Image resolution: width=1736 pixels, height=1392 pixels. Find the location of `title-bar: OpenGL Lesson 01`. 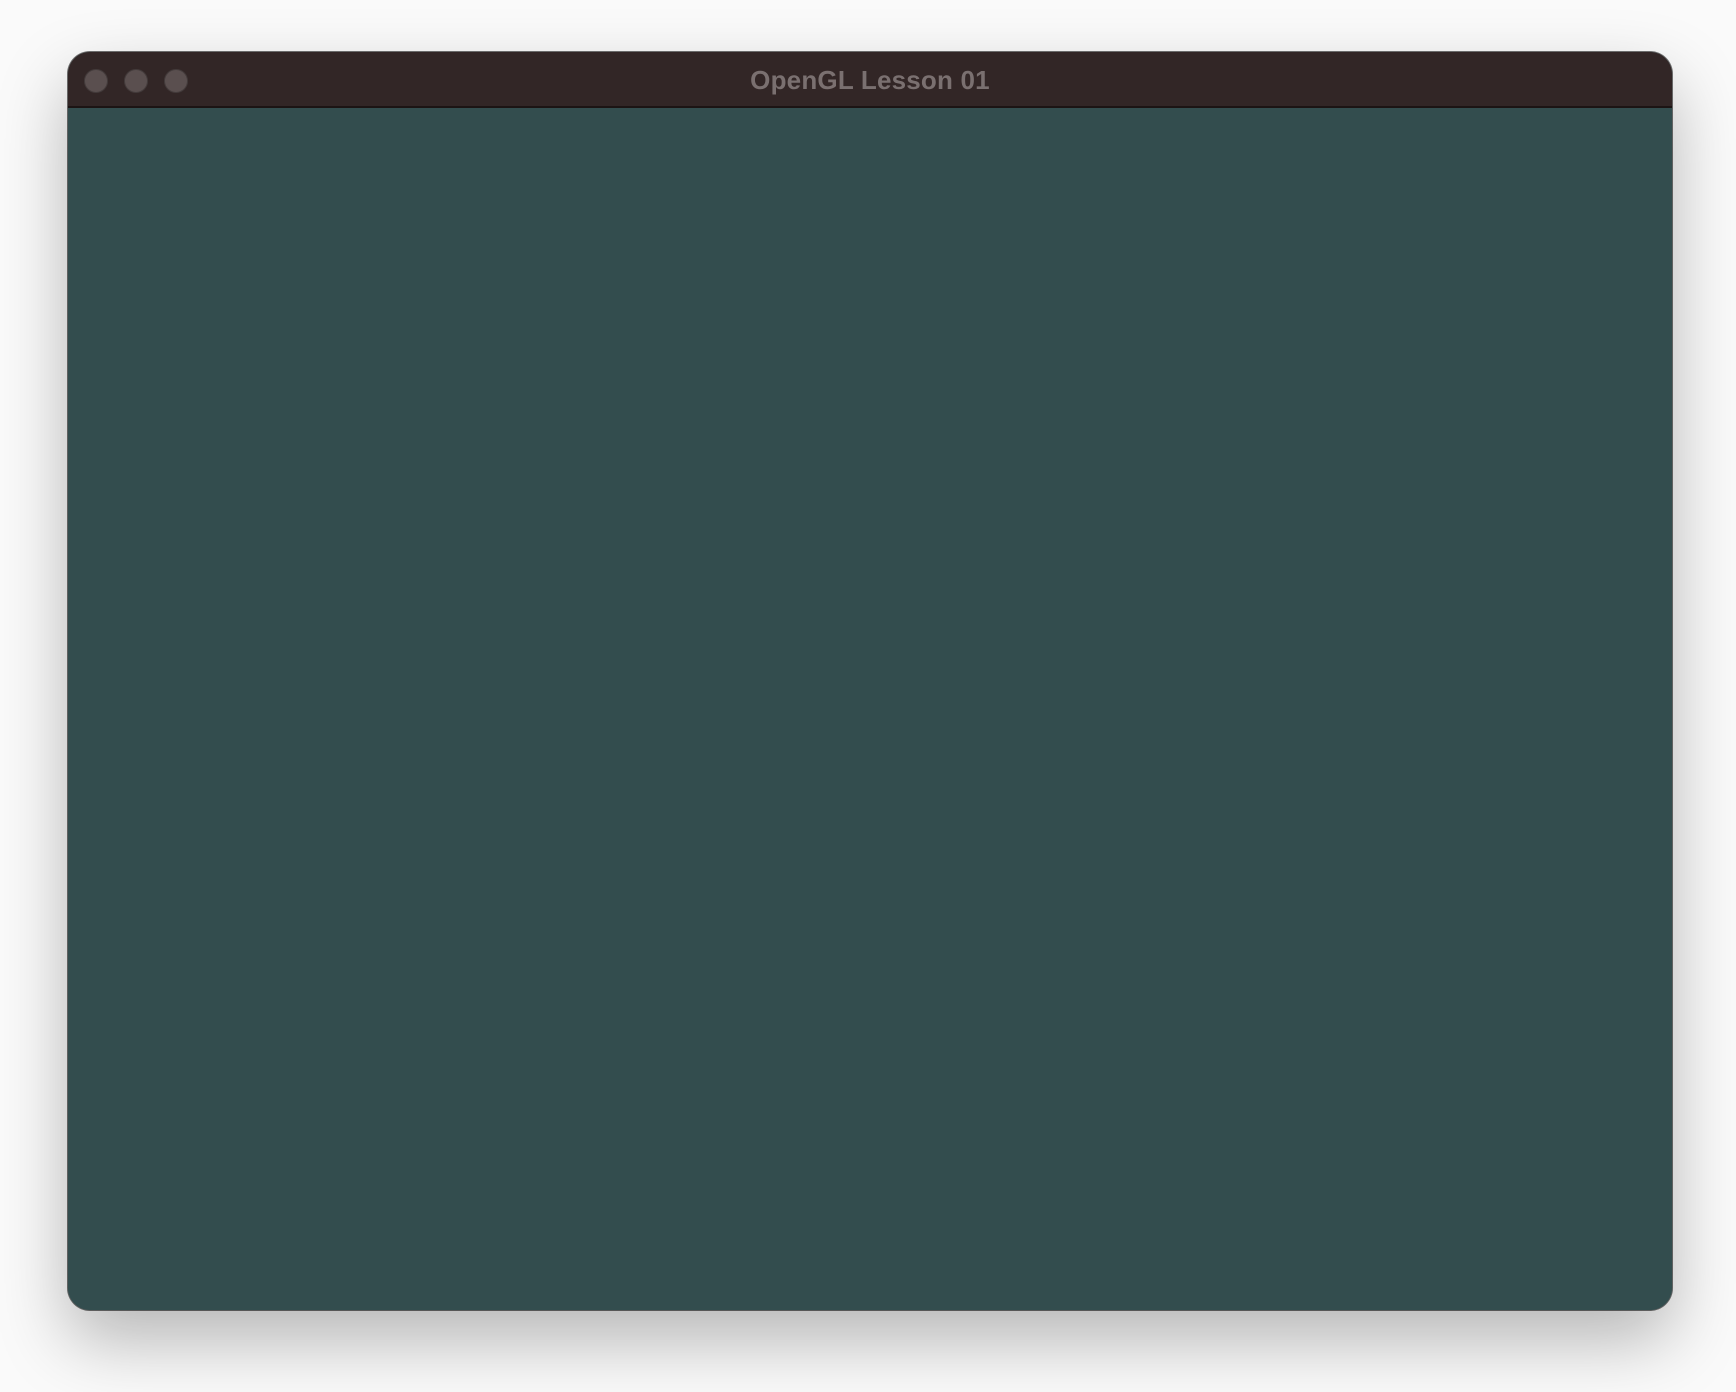

title-bar: OpenGL Lesson 01 is located at coordinates (870, 80).